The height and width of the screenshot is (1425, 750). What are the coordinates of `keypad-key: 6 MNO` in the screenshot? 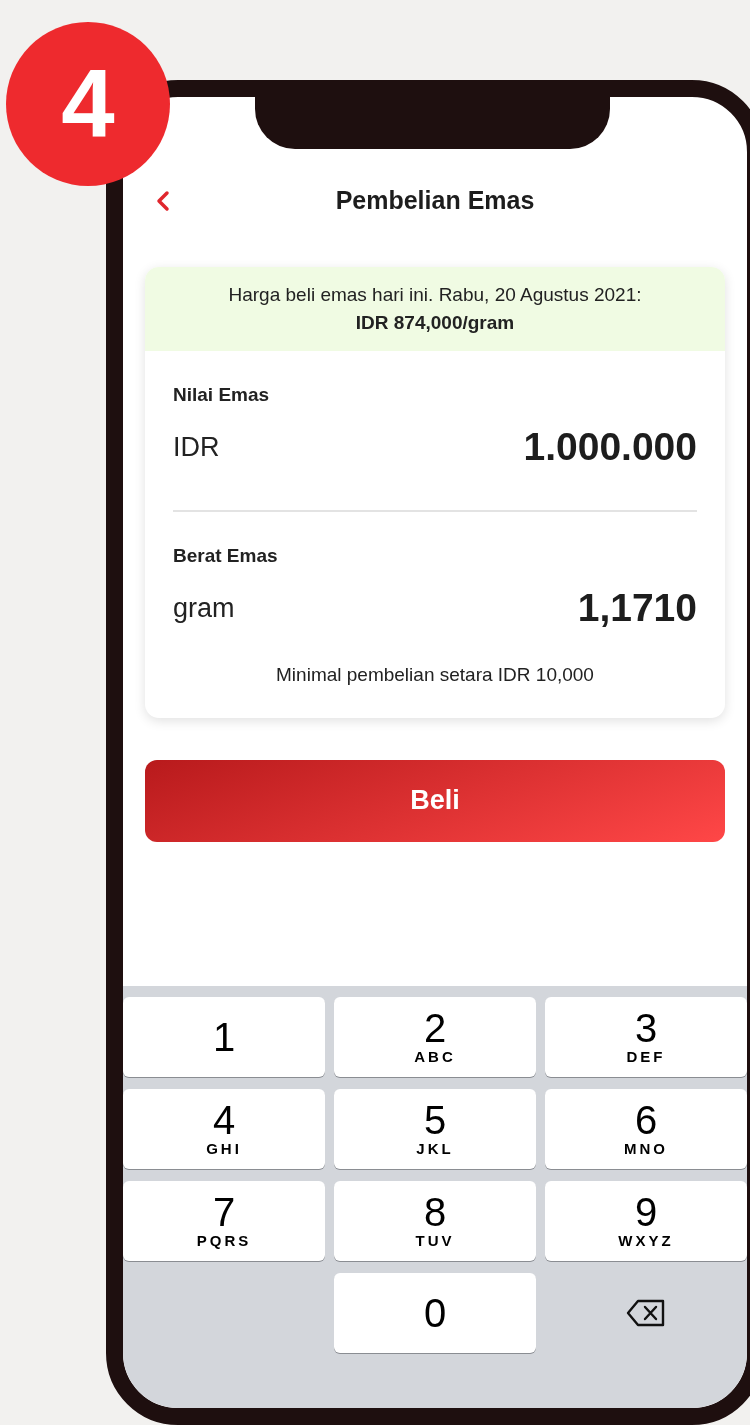 It's located at (646, 1129).